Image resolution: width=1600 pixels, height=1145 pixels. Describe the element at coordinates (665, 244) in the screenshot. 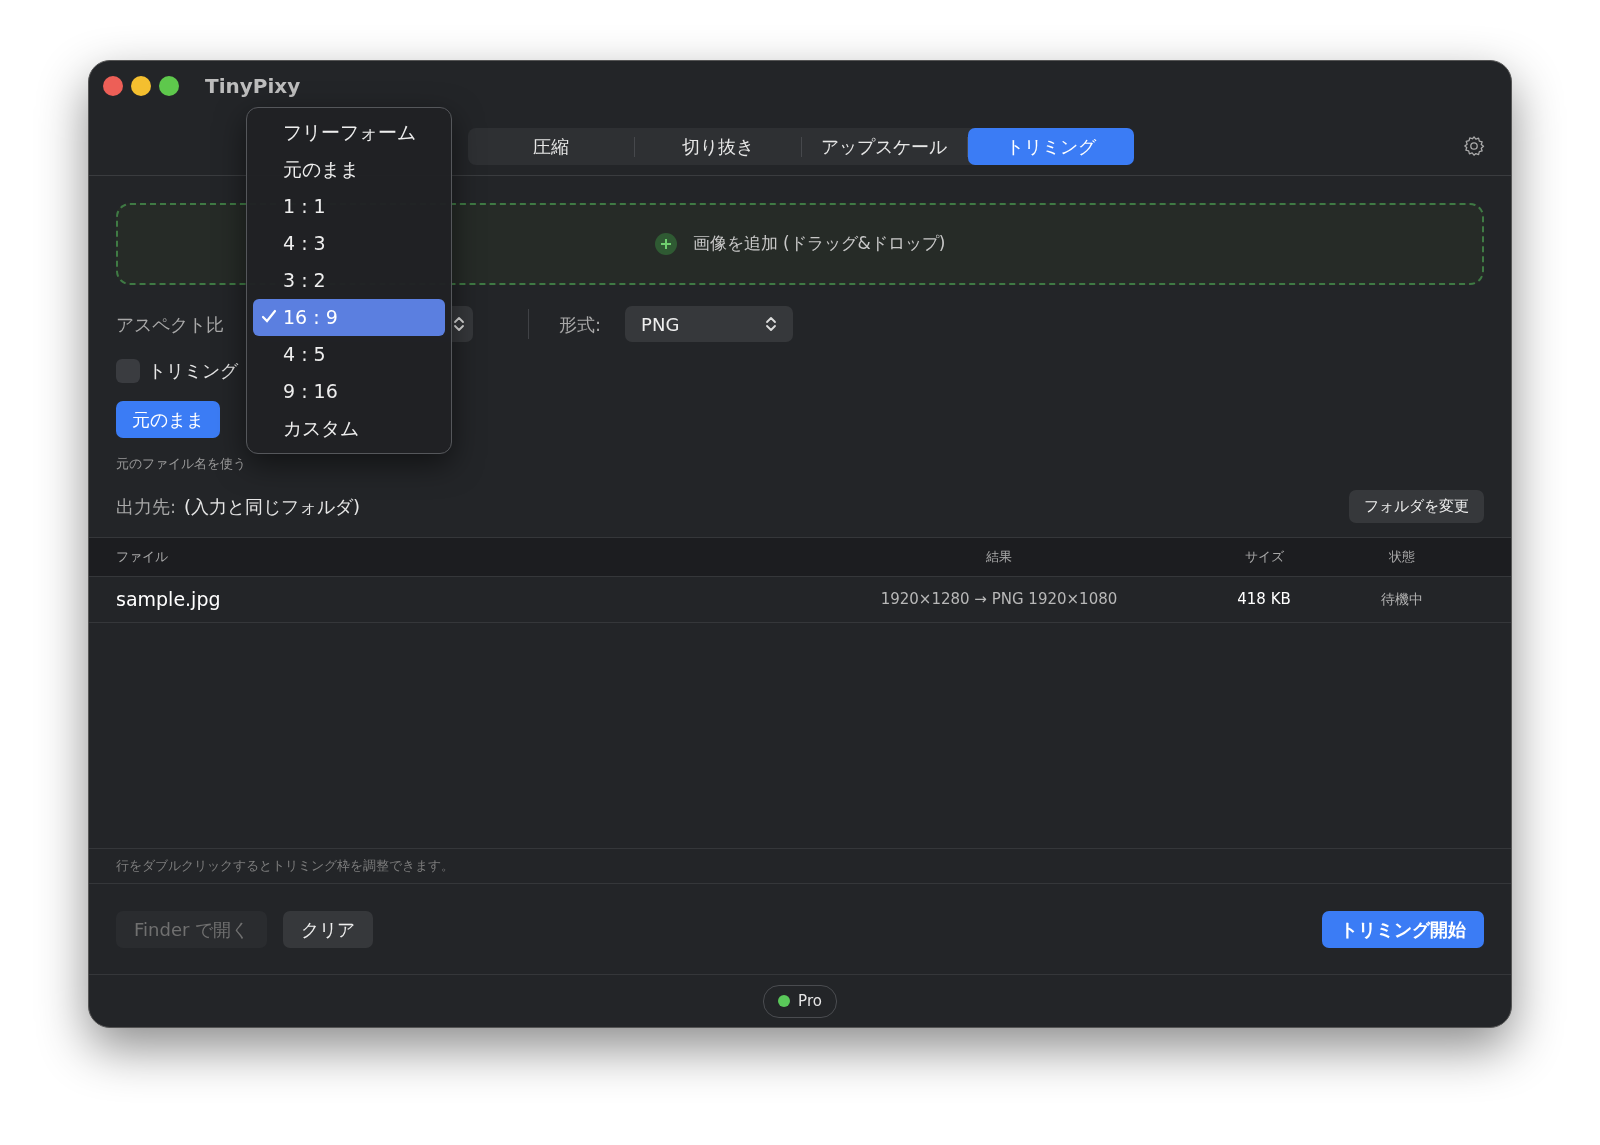

I see `plus-icon` at that location.